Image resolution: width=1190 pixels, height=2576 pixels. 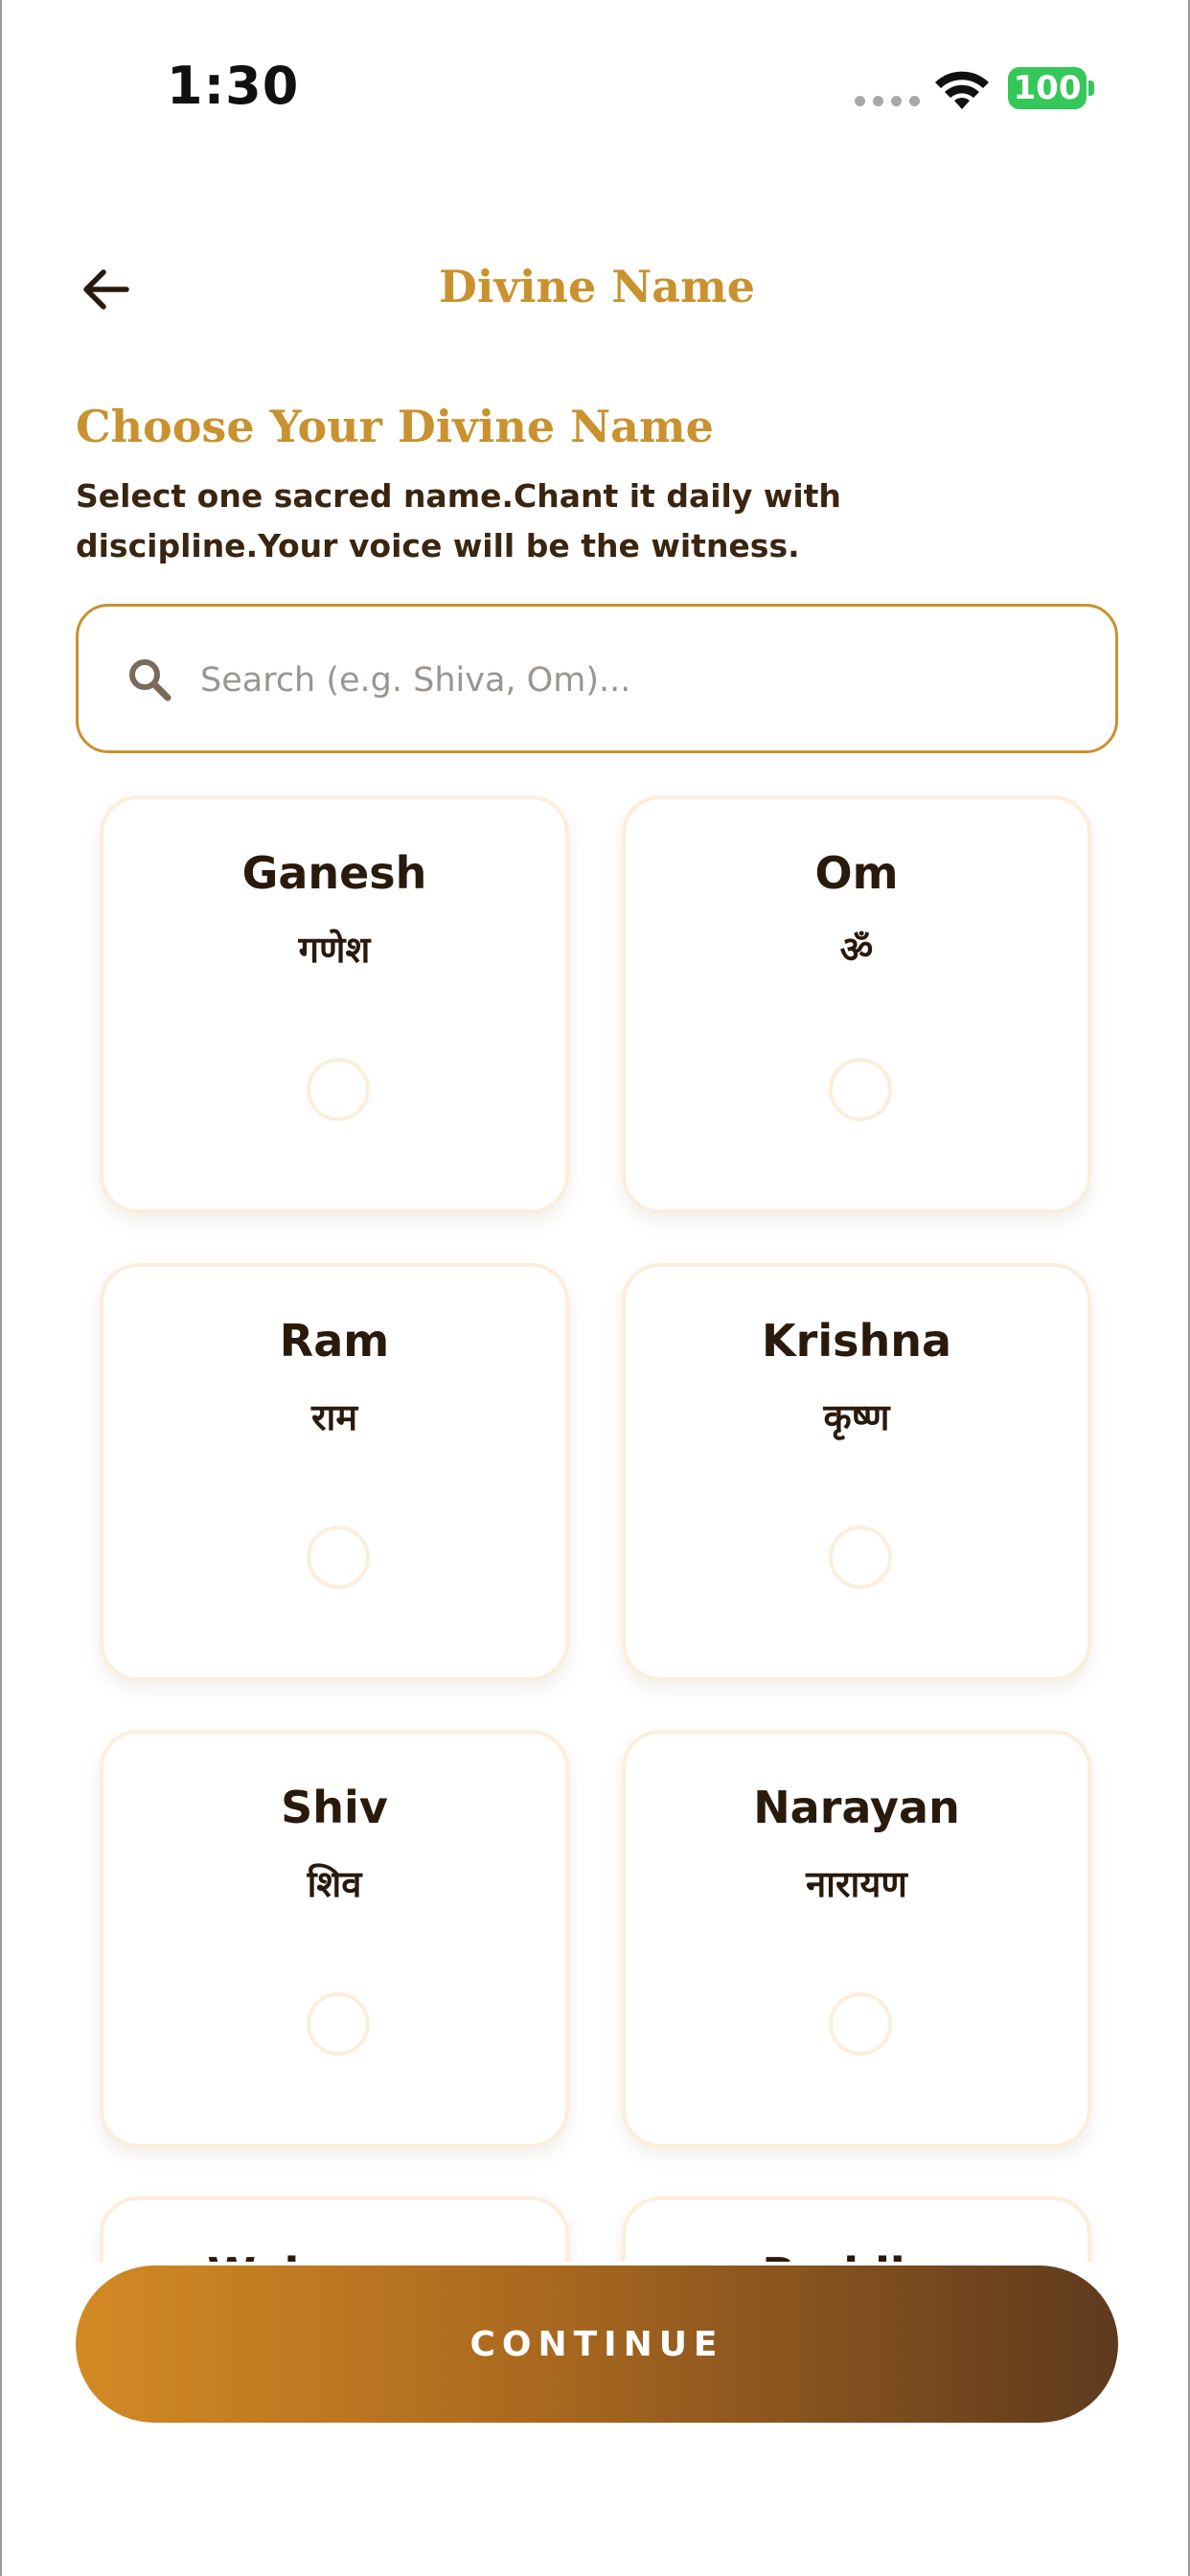 What do you see at coordinates (334, 1472) in the screenshot?
I see `name-card-ram: Ram राम` at bounding box center [334, 1472].